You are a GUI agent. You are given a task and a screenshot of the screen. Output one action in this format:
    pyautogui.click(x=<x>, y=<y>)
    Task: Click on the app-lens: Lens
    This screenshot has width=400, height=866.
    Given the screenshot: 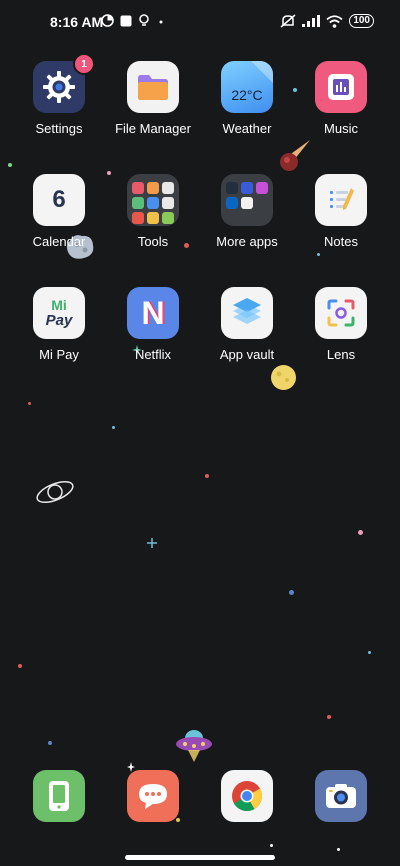 What is the action you would take?
    pyautogui.click(x=341, y=324)
    